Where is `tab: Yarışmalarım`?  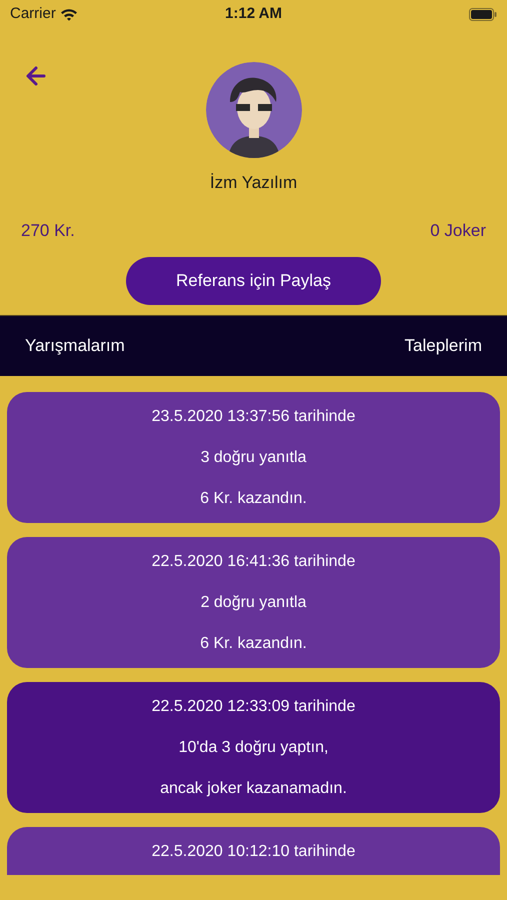 tab: Yarışmalarım is located at coordinates (75, 346).